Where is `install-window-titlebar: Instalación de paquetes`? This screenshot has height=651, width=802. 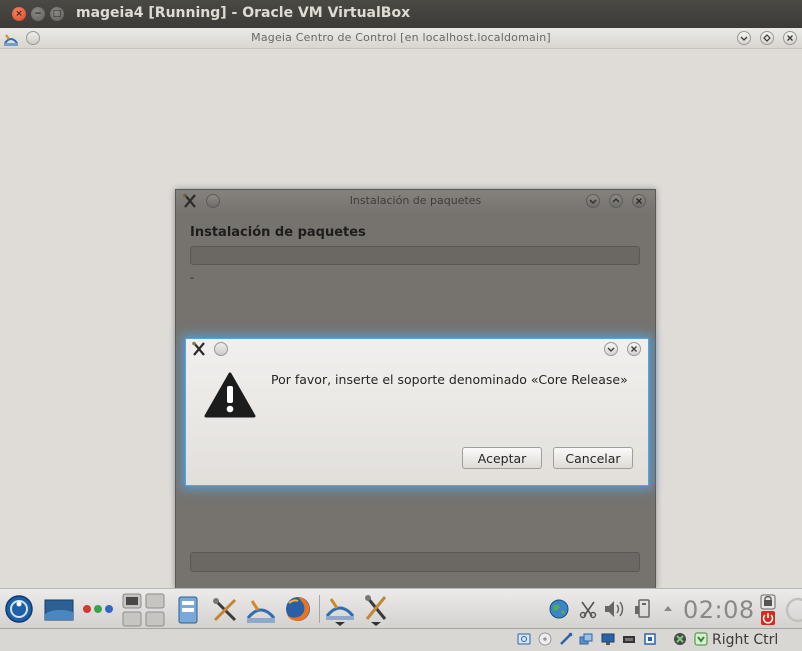
install-window-titlebar: Instalación de paquetes is located at coordinates (415, 201).